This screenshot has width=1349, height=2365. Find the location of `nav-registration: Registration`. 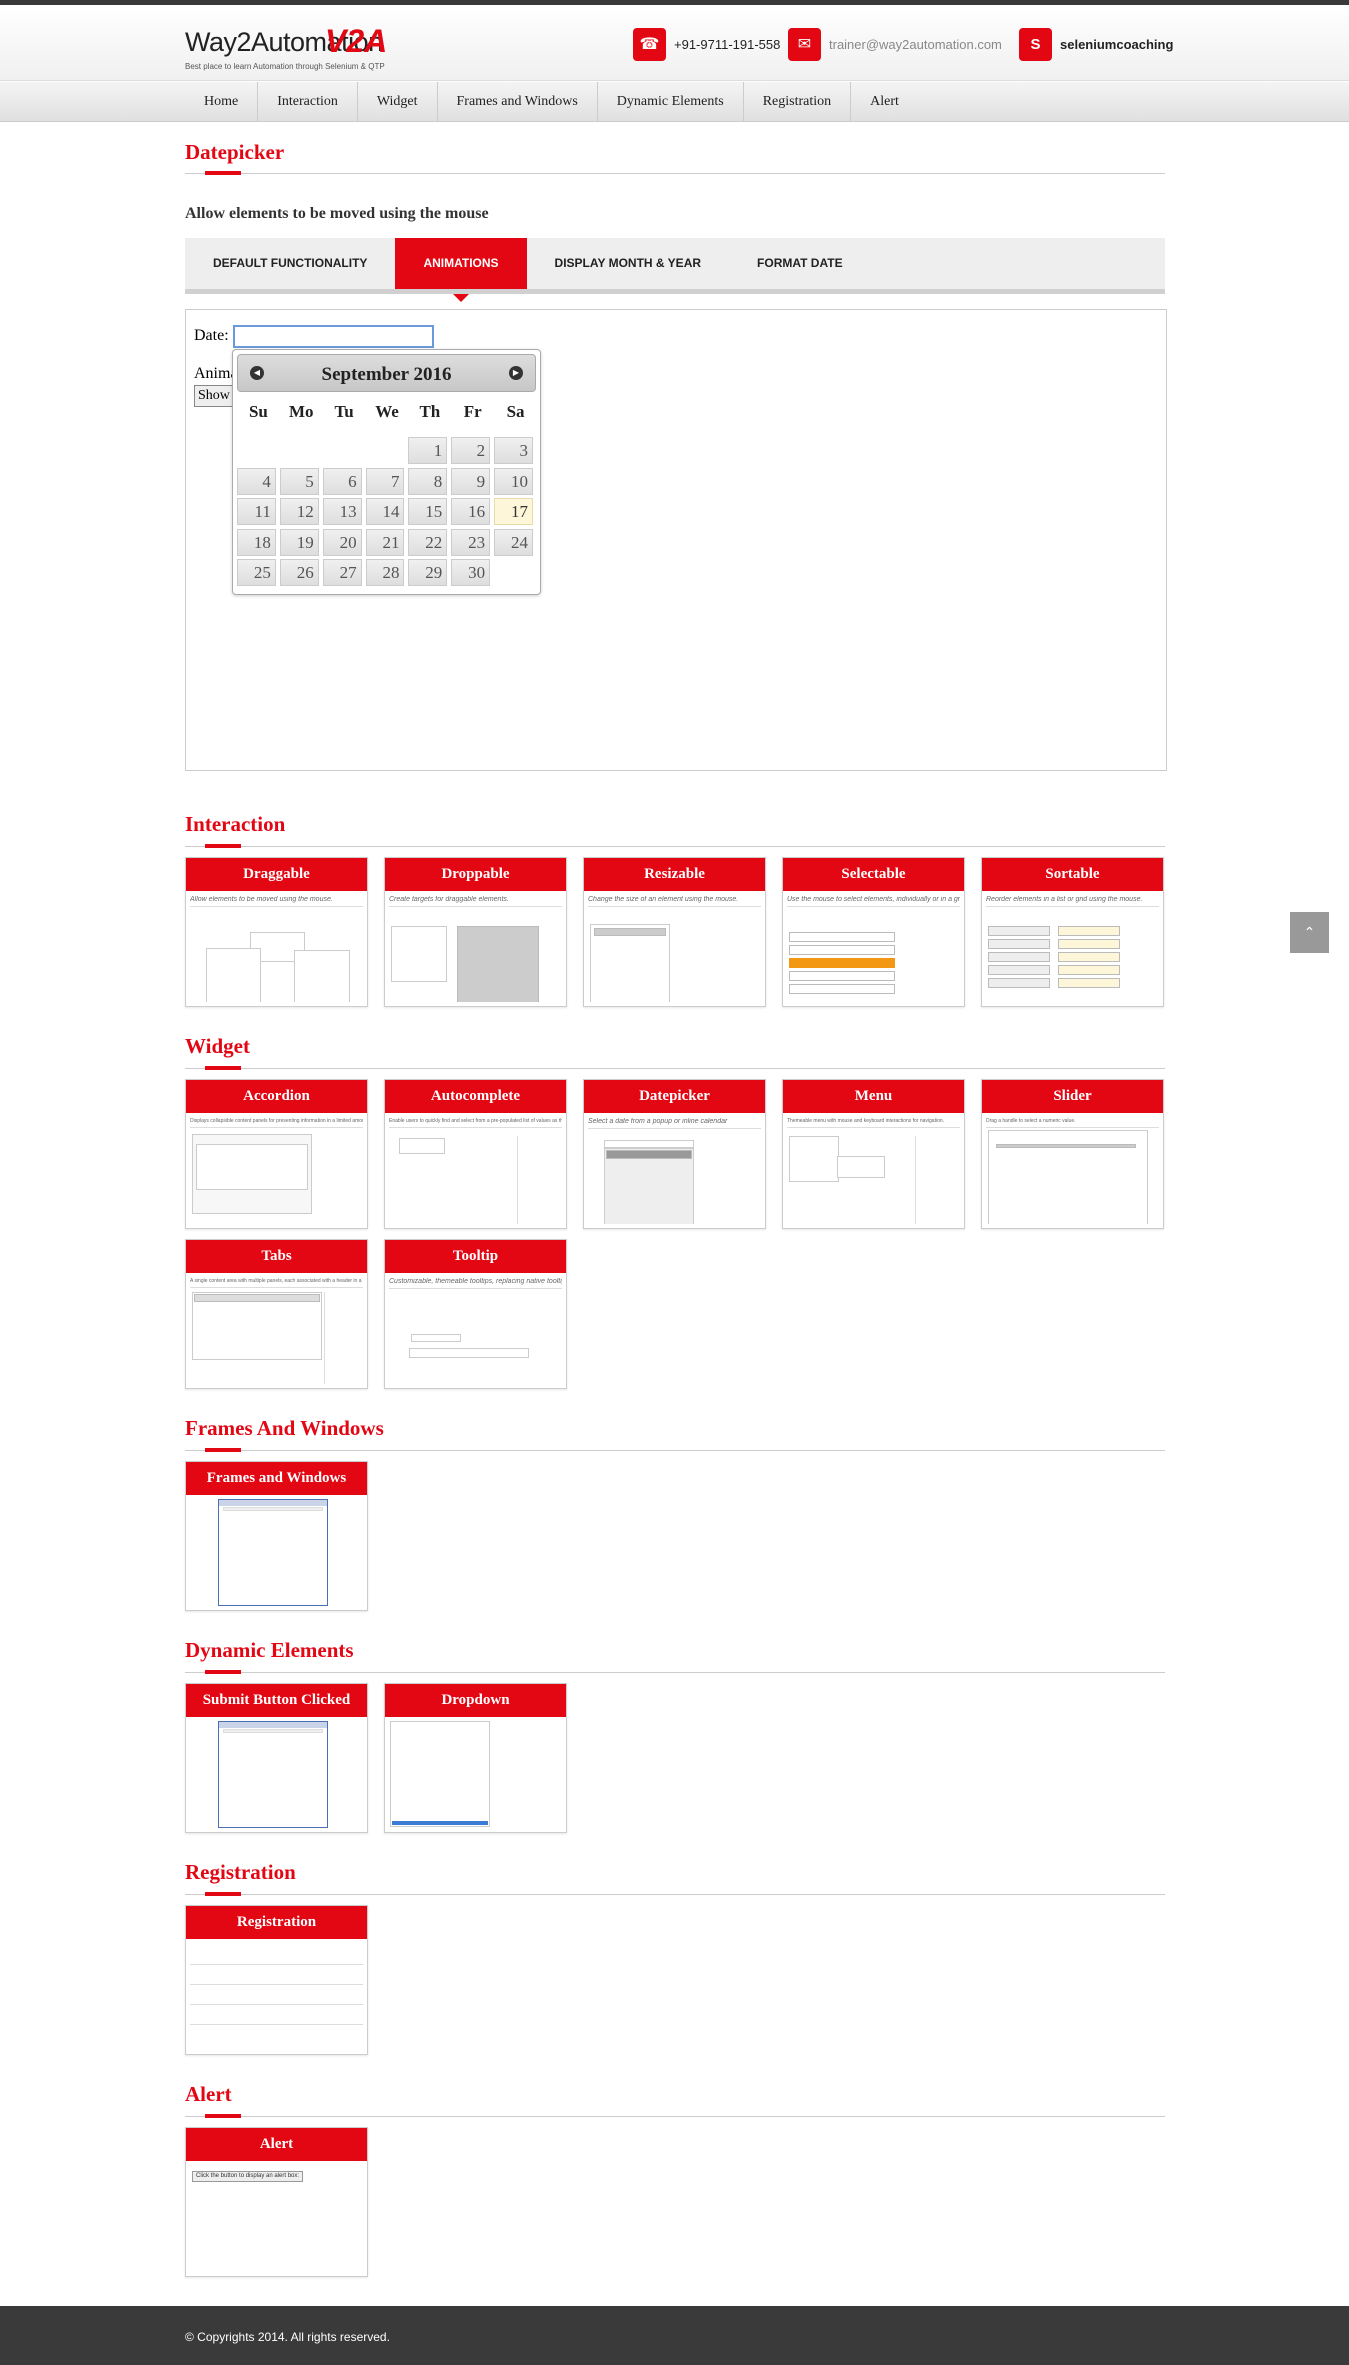

nav-registration: Registration is located at coordinates (798, 102).